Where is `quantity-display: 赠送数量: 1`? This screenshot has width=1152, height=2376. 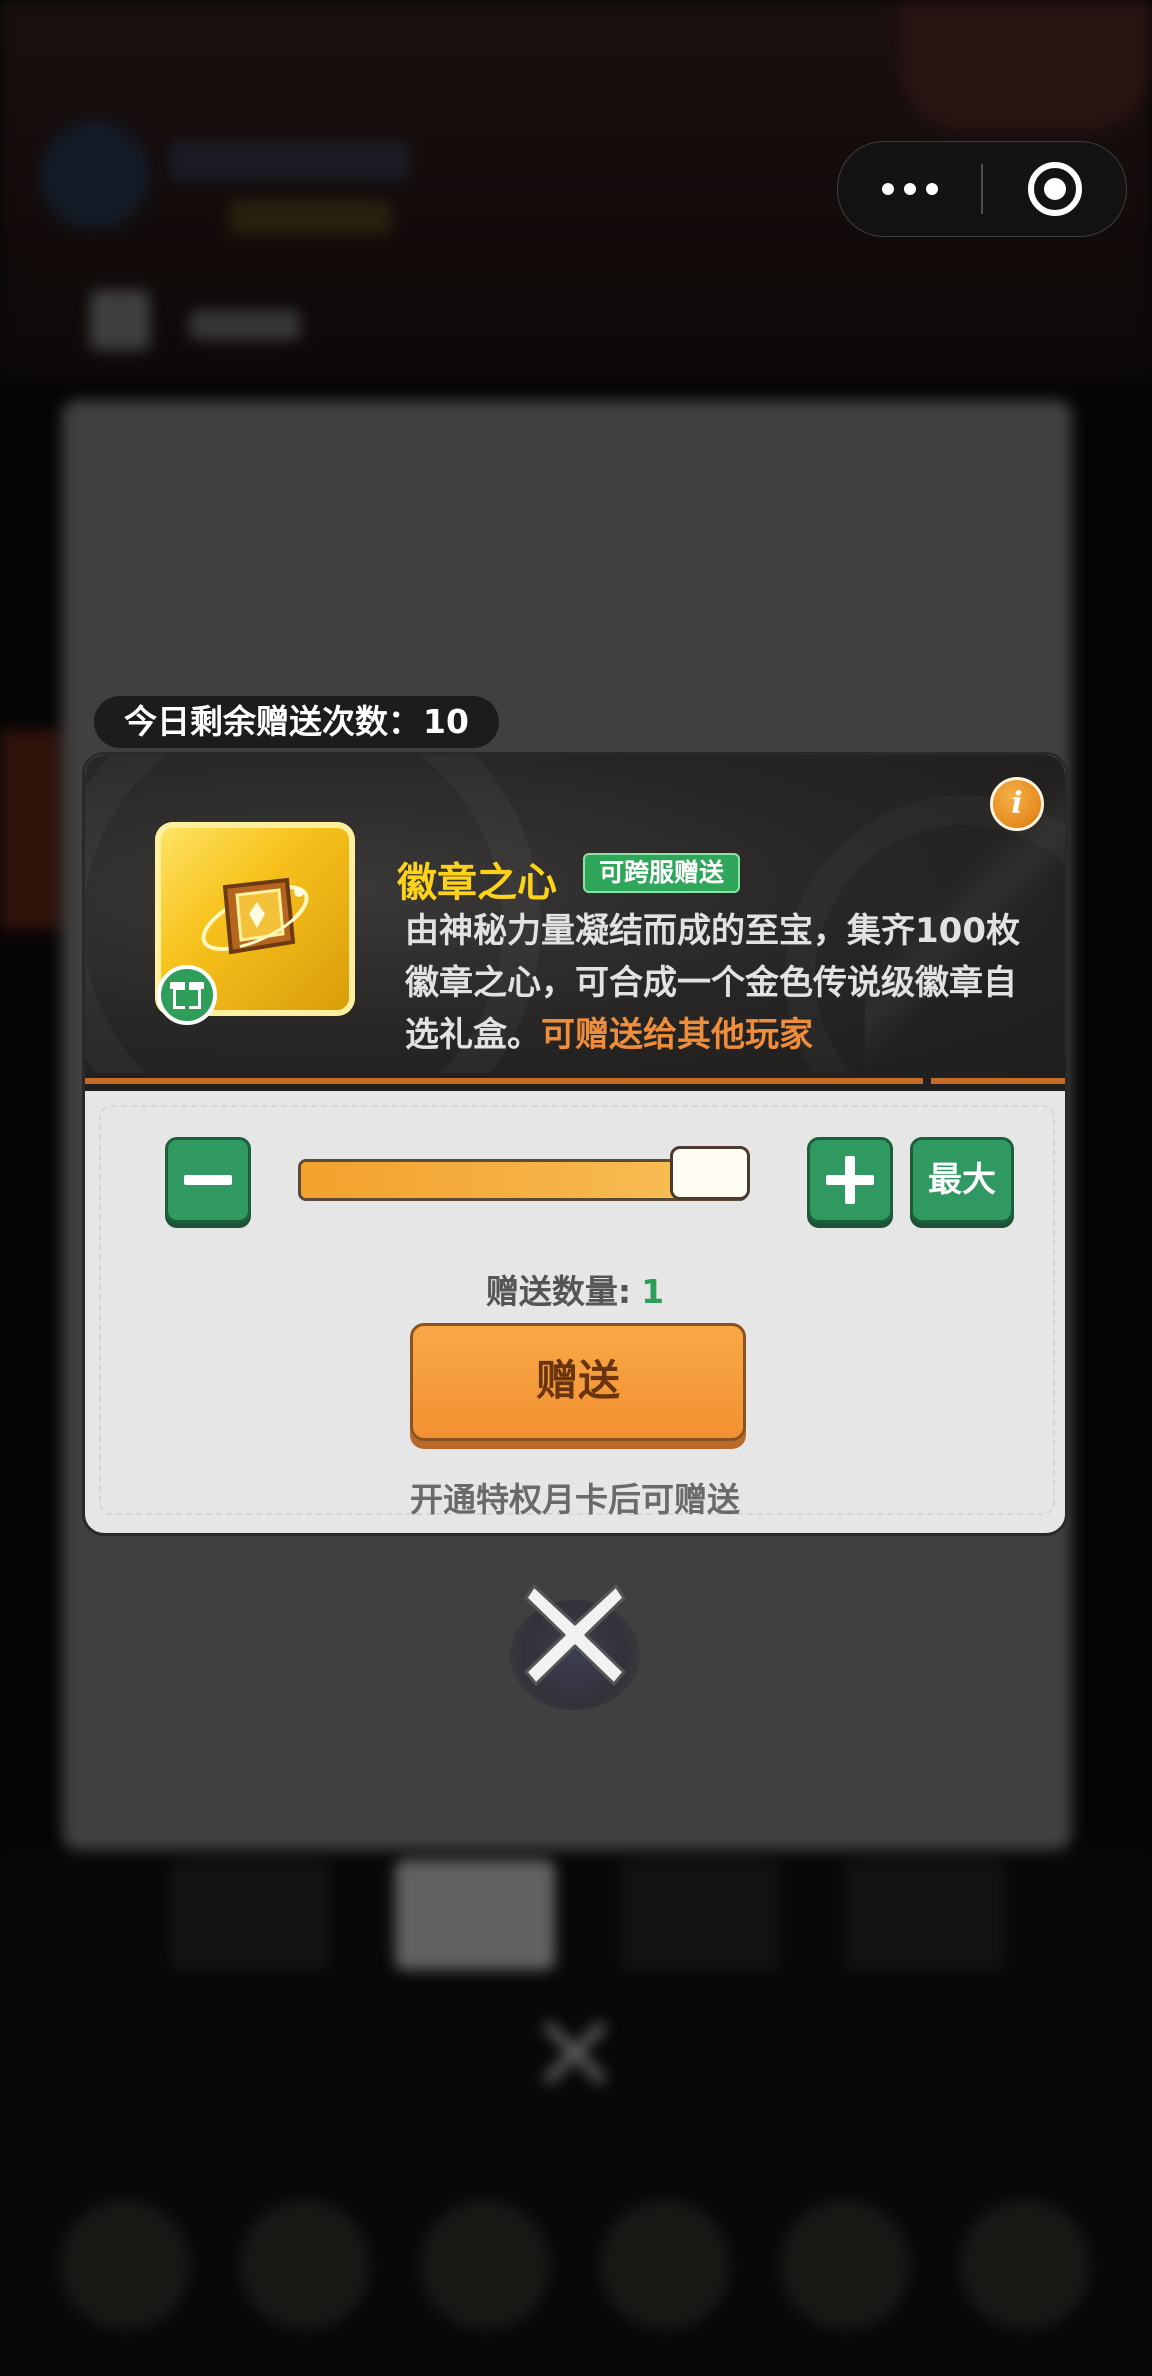 quantity-display: 赠送数量: 1 is located at coordinates (575, 1289).